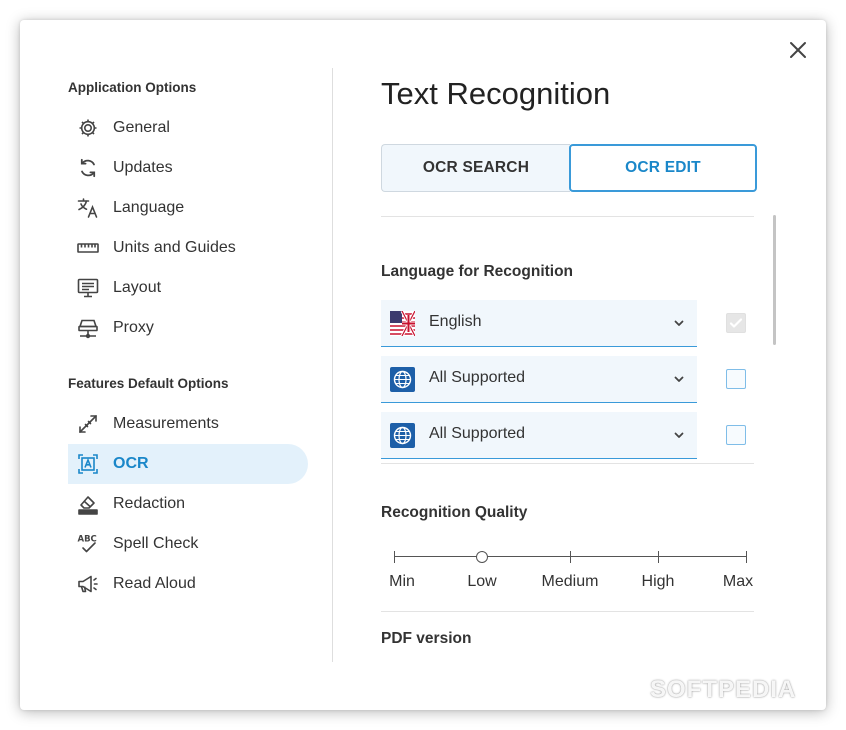  I want to click on quality-slider, so click(570, 557).